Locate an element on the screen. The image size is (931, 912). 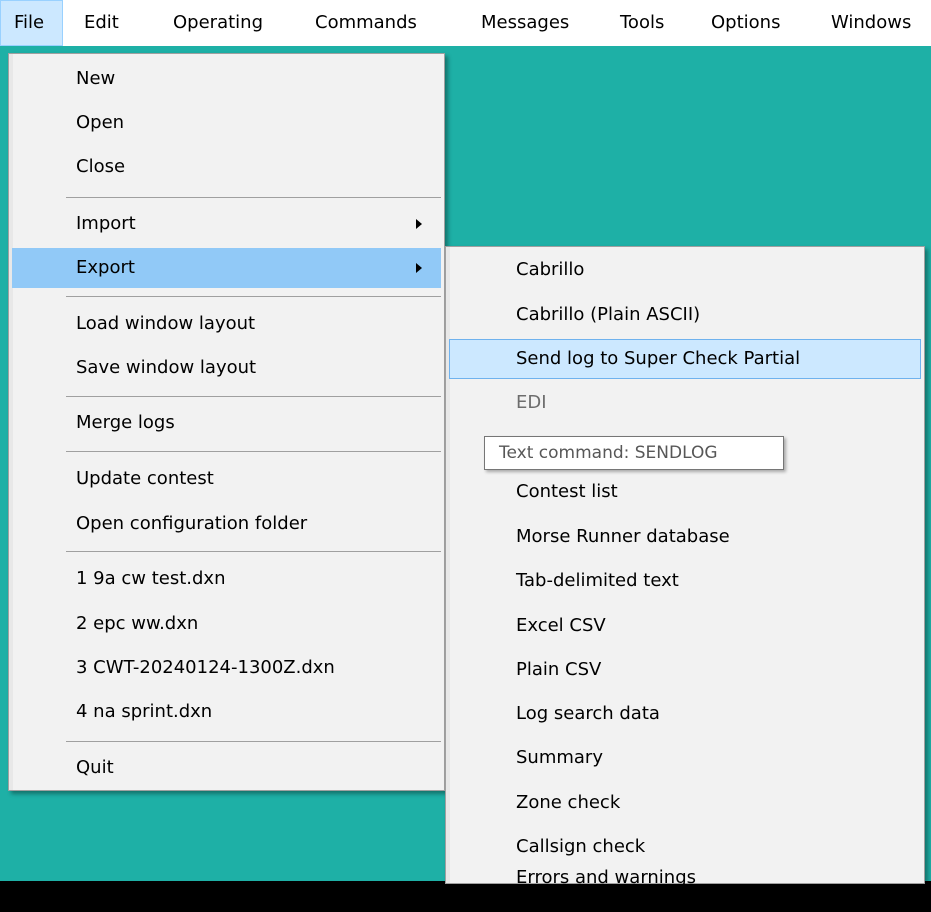
file-new-label: New is located at coordinates (96, 78).